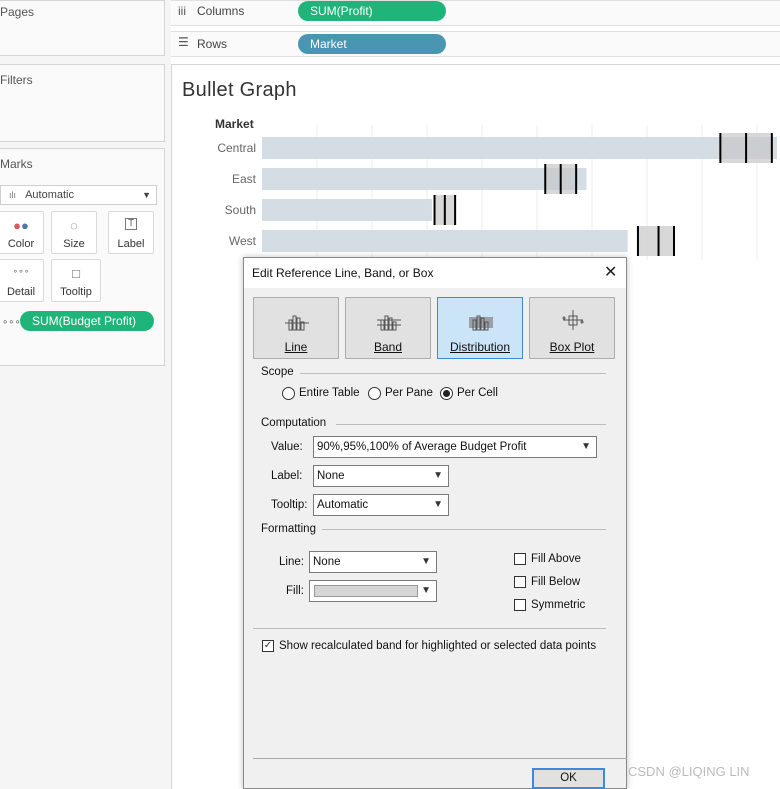 This screenshot has height=789, width=780. What do you see at coordinates (76, 292) in the screenshot?
I see `tooltip-label: Tooltip` at bounding box center [76, 292].